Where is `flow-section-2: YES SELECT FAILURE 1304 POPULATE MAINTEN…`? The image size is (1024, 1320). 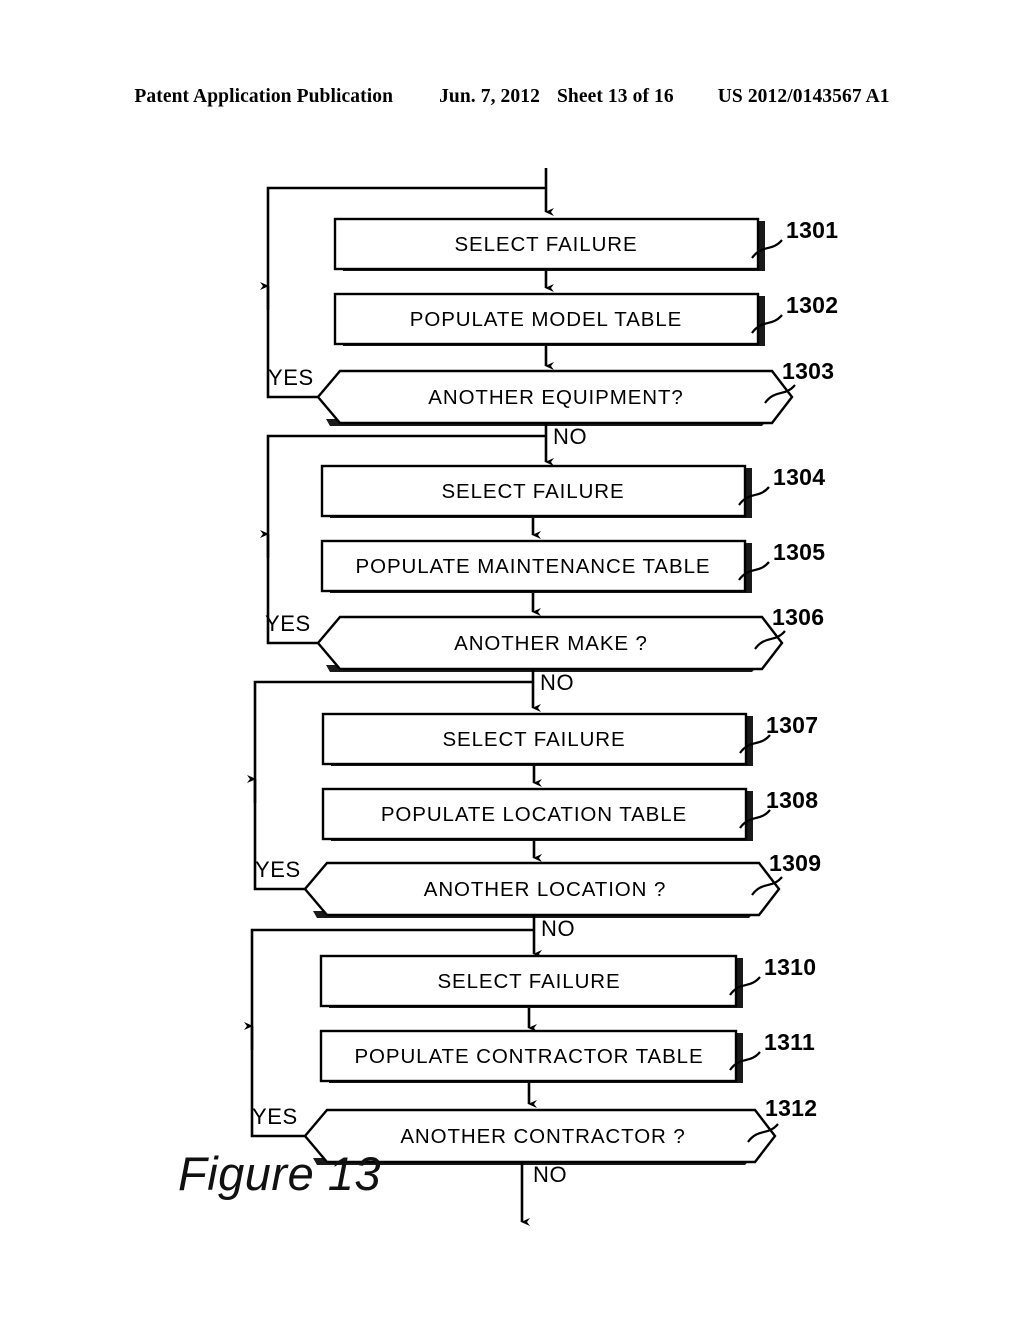
flow-section-2: YES SELECT FAILURE 1304 POPULATE MAINTEN… is located at coordinates (542, 573).